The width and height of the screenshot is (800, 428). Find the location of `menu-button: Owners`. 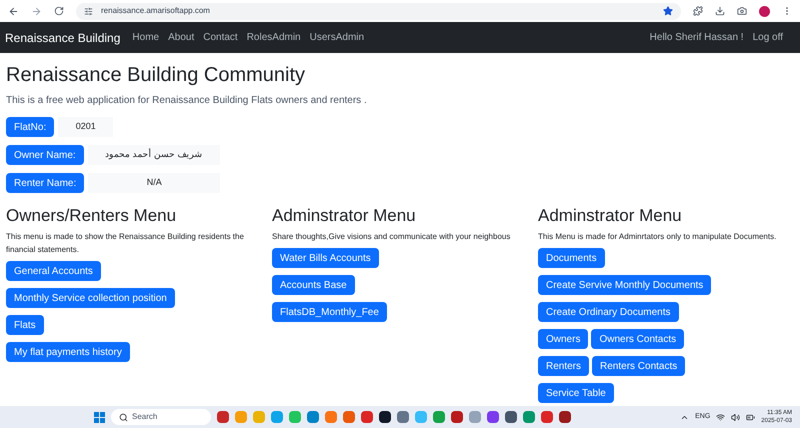

menu-button: Owners is located at coordinates (563, 339).